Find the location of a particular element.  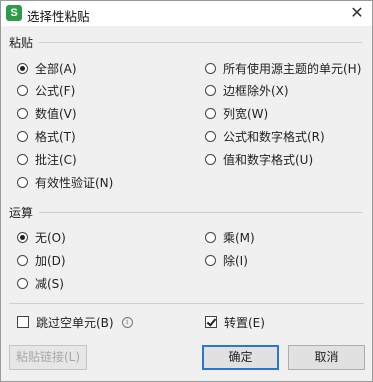

options-divider is located at coordinates (186, 303).